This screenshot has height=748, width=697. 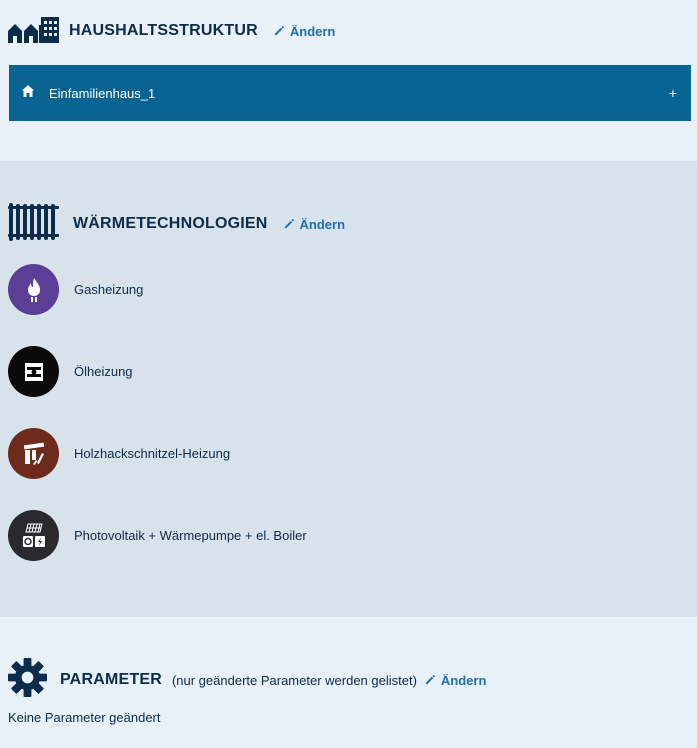 I want to click on household-edit-label: Ändern, so click(x=312, y=31).